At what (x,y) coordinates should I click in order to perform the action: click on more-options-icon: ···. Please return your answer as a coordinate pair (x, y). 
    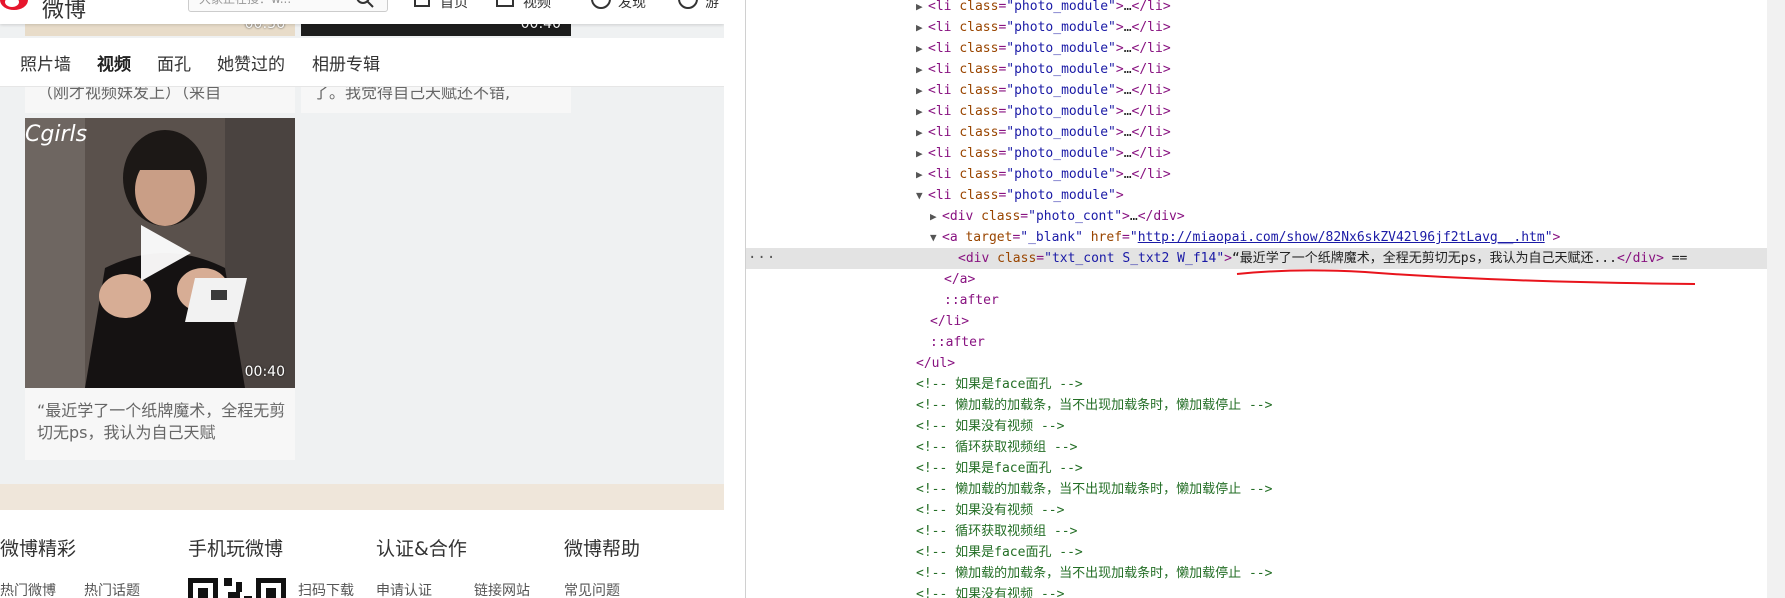
    Looking at the image, I should click on (762, 258).